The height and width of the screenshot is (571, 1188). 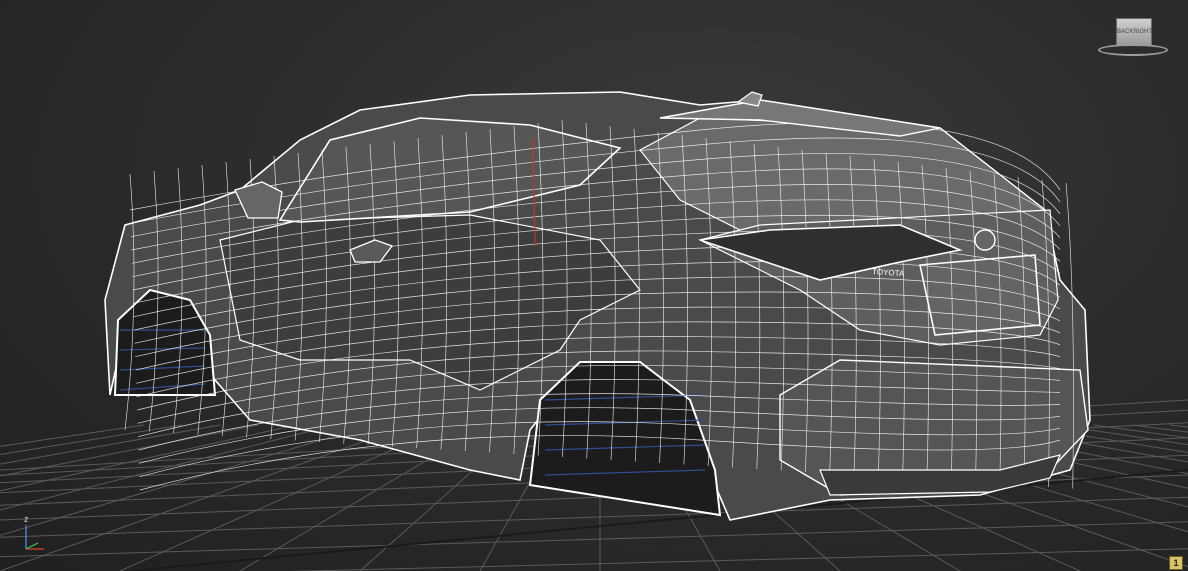 I want to click on axis-z-label: z, so click(x=26, y=519).